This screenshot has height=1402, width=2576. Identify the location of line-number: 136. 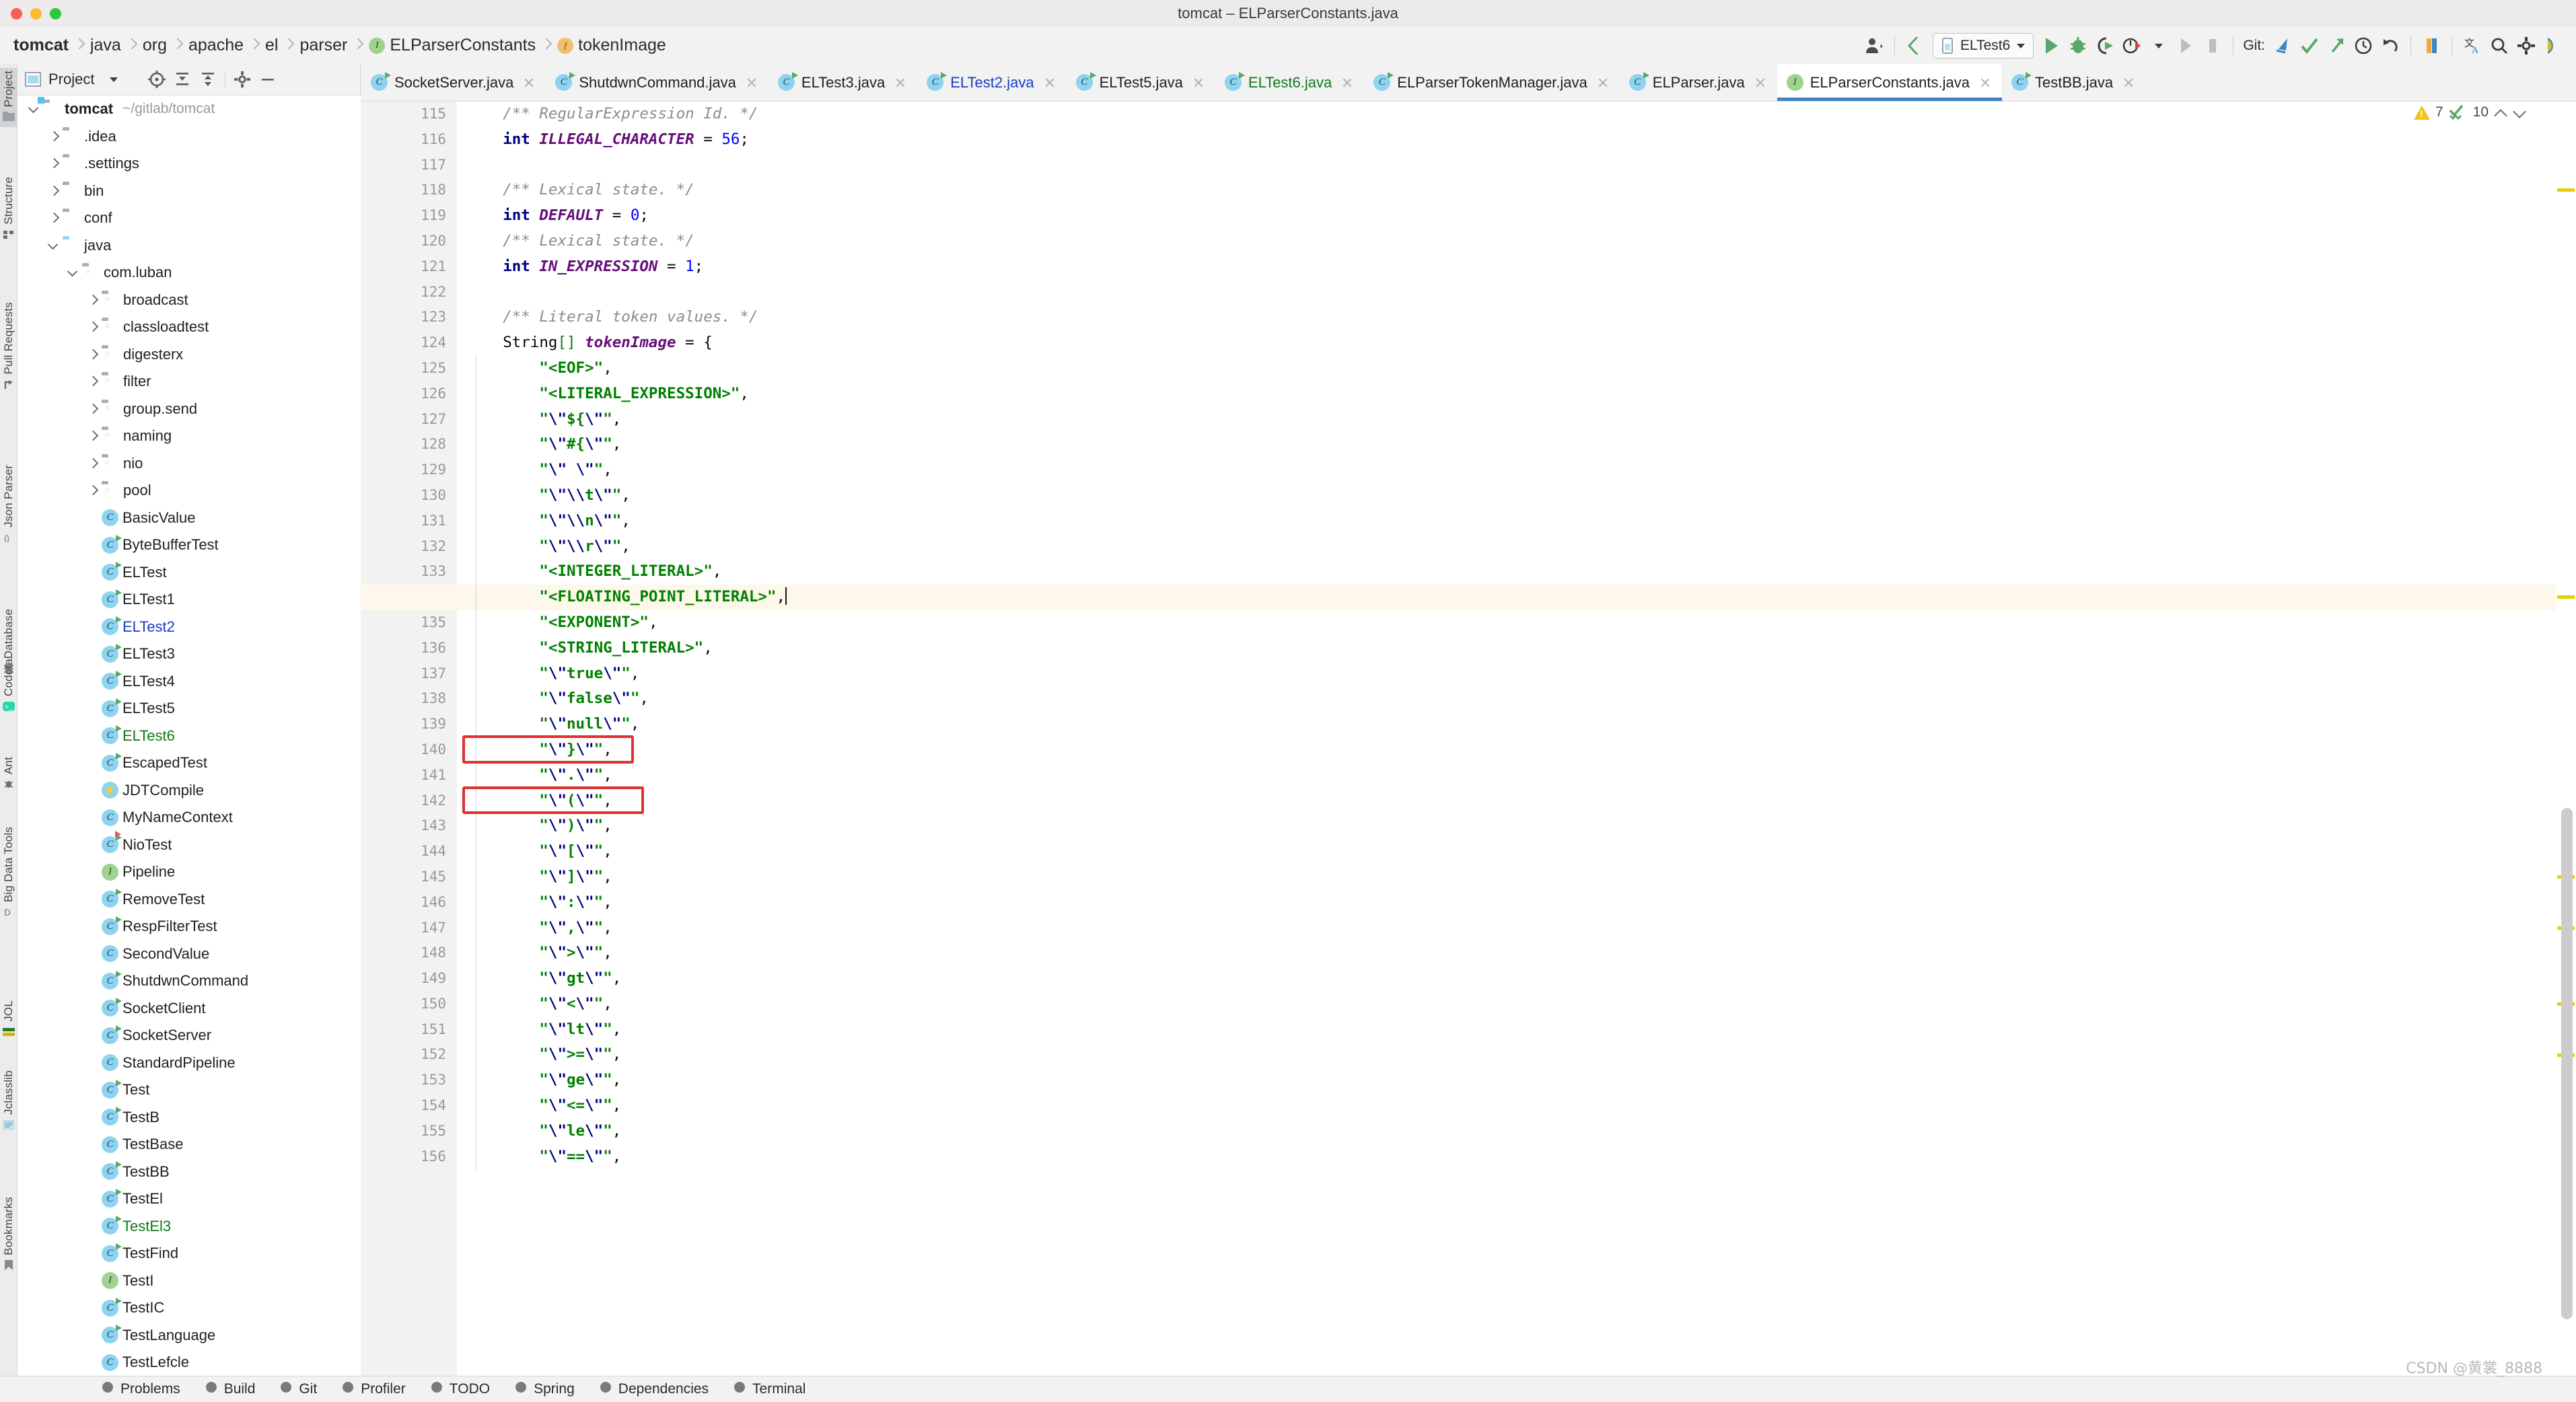
(409, 648).